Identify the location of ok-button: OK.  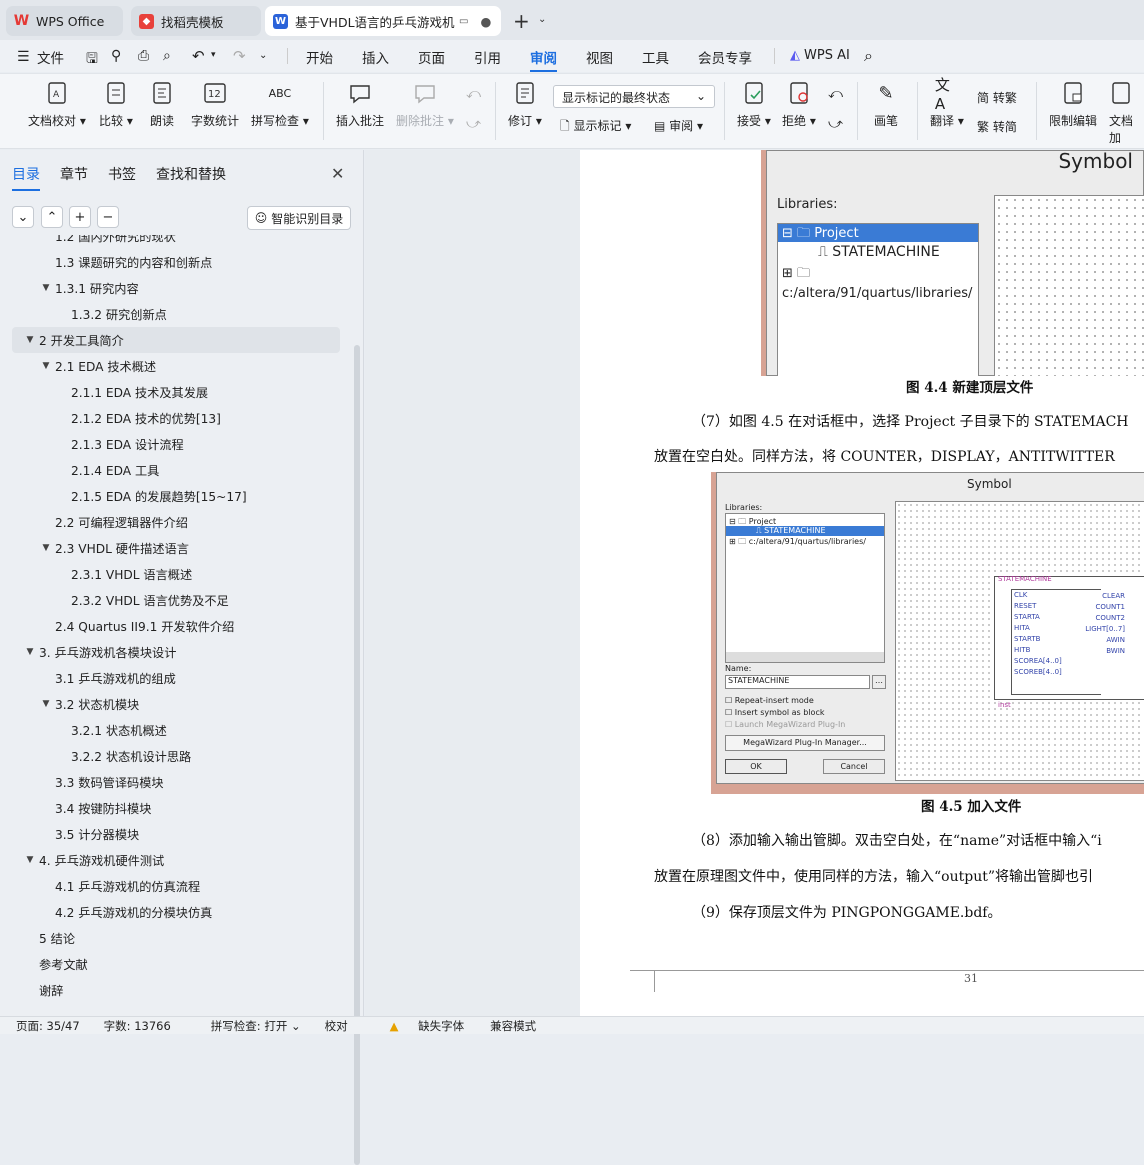
(756, 766).